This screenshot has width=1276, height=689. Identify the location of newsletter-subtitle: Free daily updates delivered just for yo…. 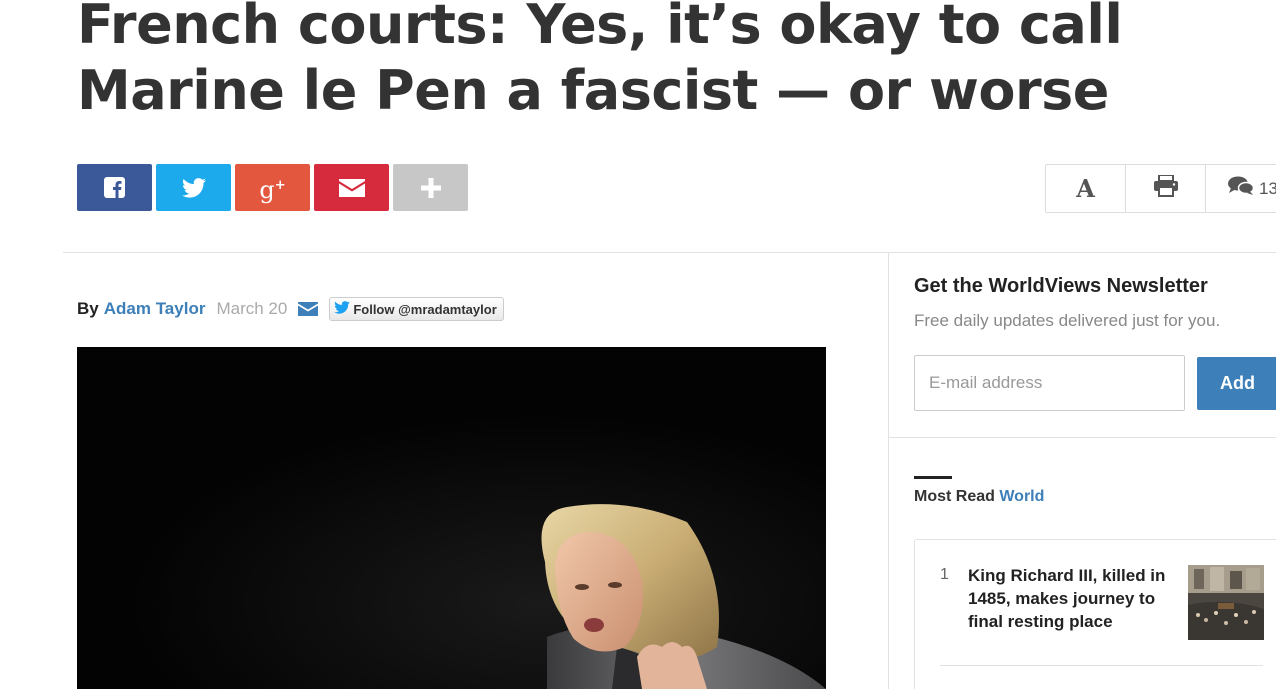
(1067, 320).